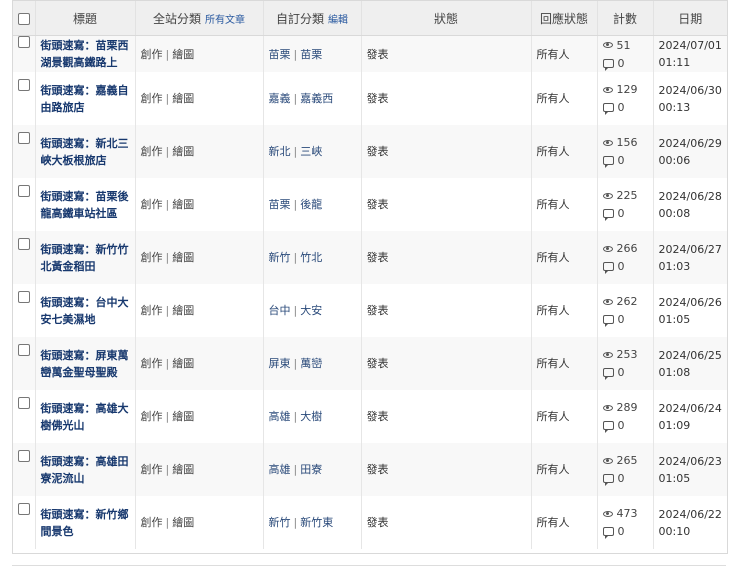 This screenshot has height=570, width=740. Describe the element at coordinates (85, 258) in the screenshot. I see `article-title-link: 街頭速寫：新竹竹北黃金稻田` at that location.